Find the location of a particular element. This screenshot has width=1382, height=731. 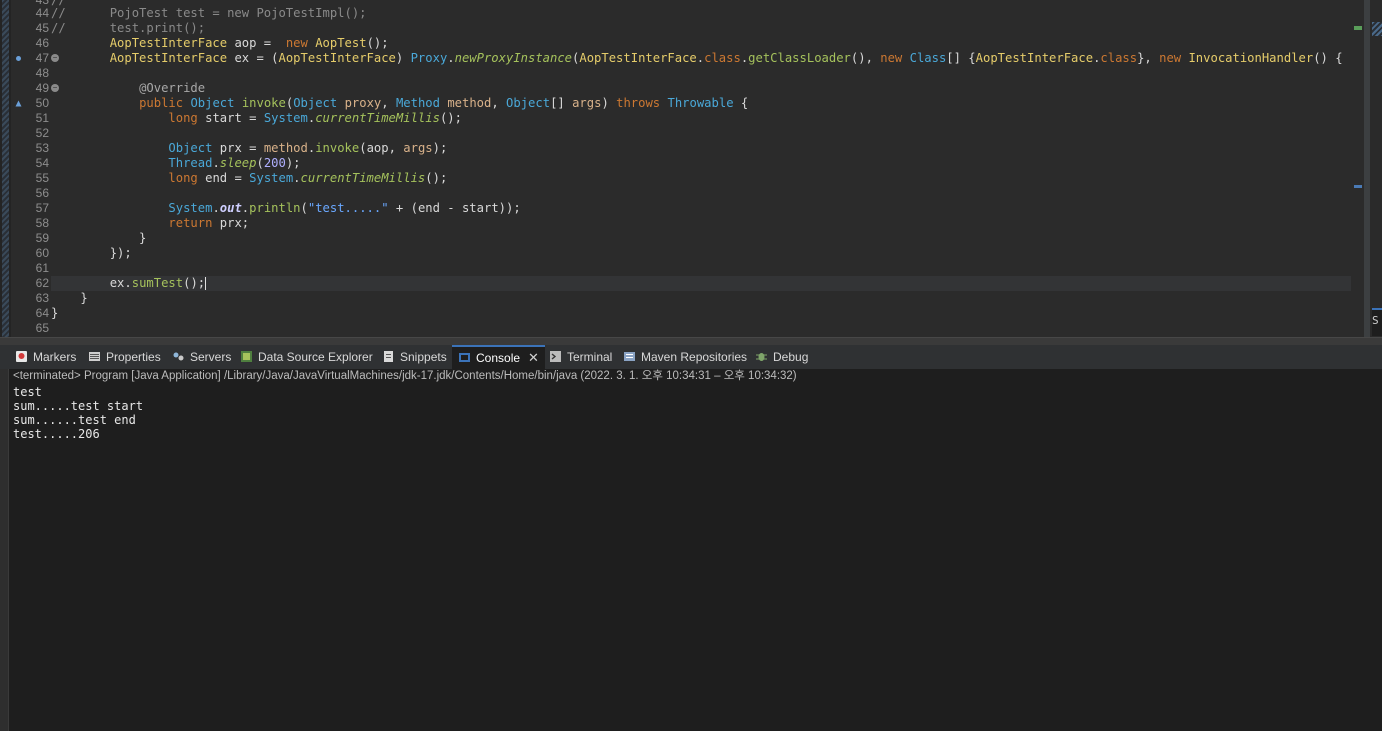

line-number: 54 is located at coordinates (42, 163).